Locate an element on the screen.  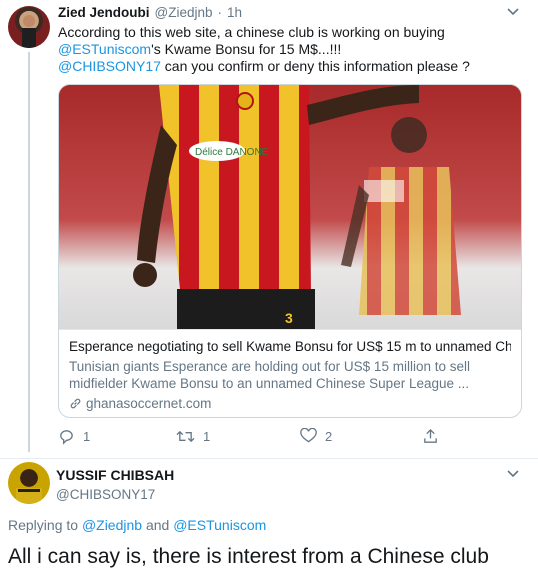
replying-to: Replying to @Ziedjnb and @ESTuniscom is located at coordinates (137, 525).